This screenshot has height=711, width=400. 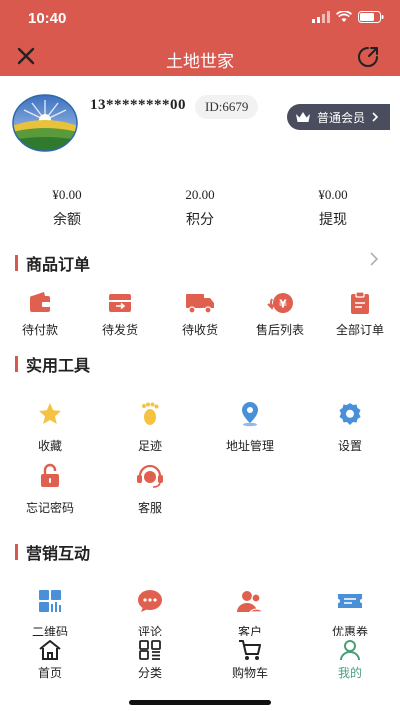 What do you see at coordinates (250, 427) in the screenshot?
I see `tool-address: 地址管理` at bounding box center [250, 427].